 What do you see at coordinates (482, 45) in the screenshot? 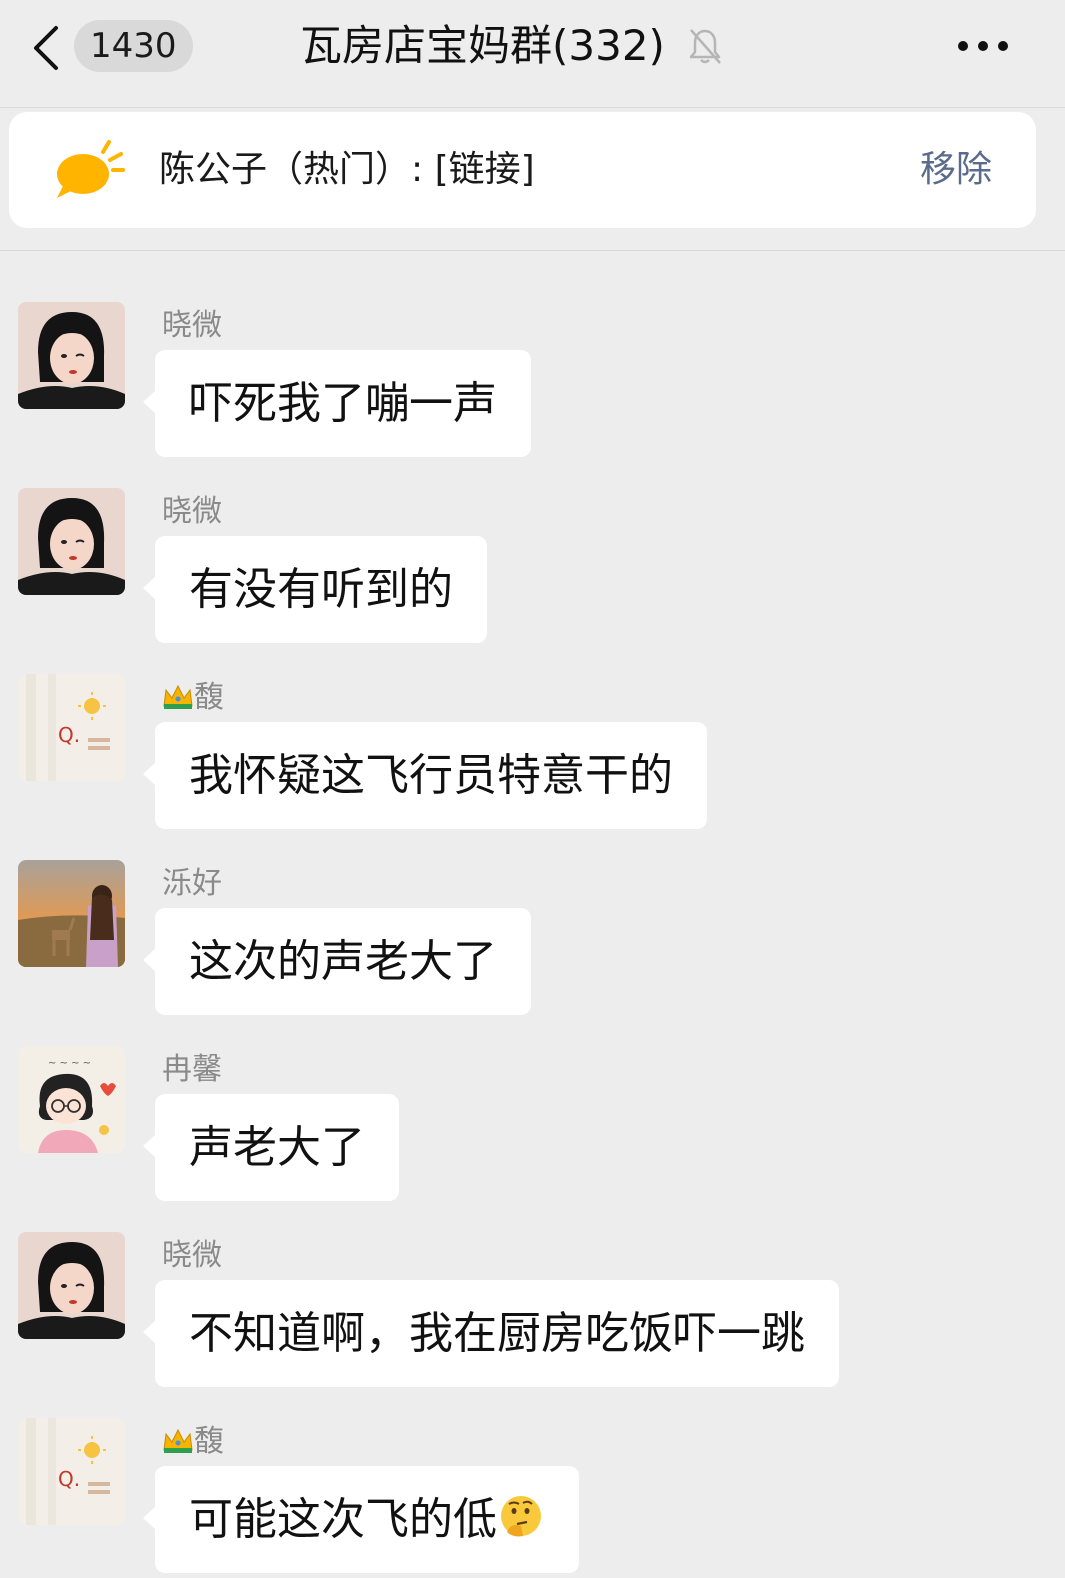
I see `chat-title: 瓦房店宝妈群(332)` at bounding box center [482, 45].